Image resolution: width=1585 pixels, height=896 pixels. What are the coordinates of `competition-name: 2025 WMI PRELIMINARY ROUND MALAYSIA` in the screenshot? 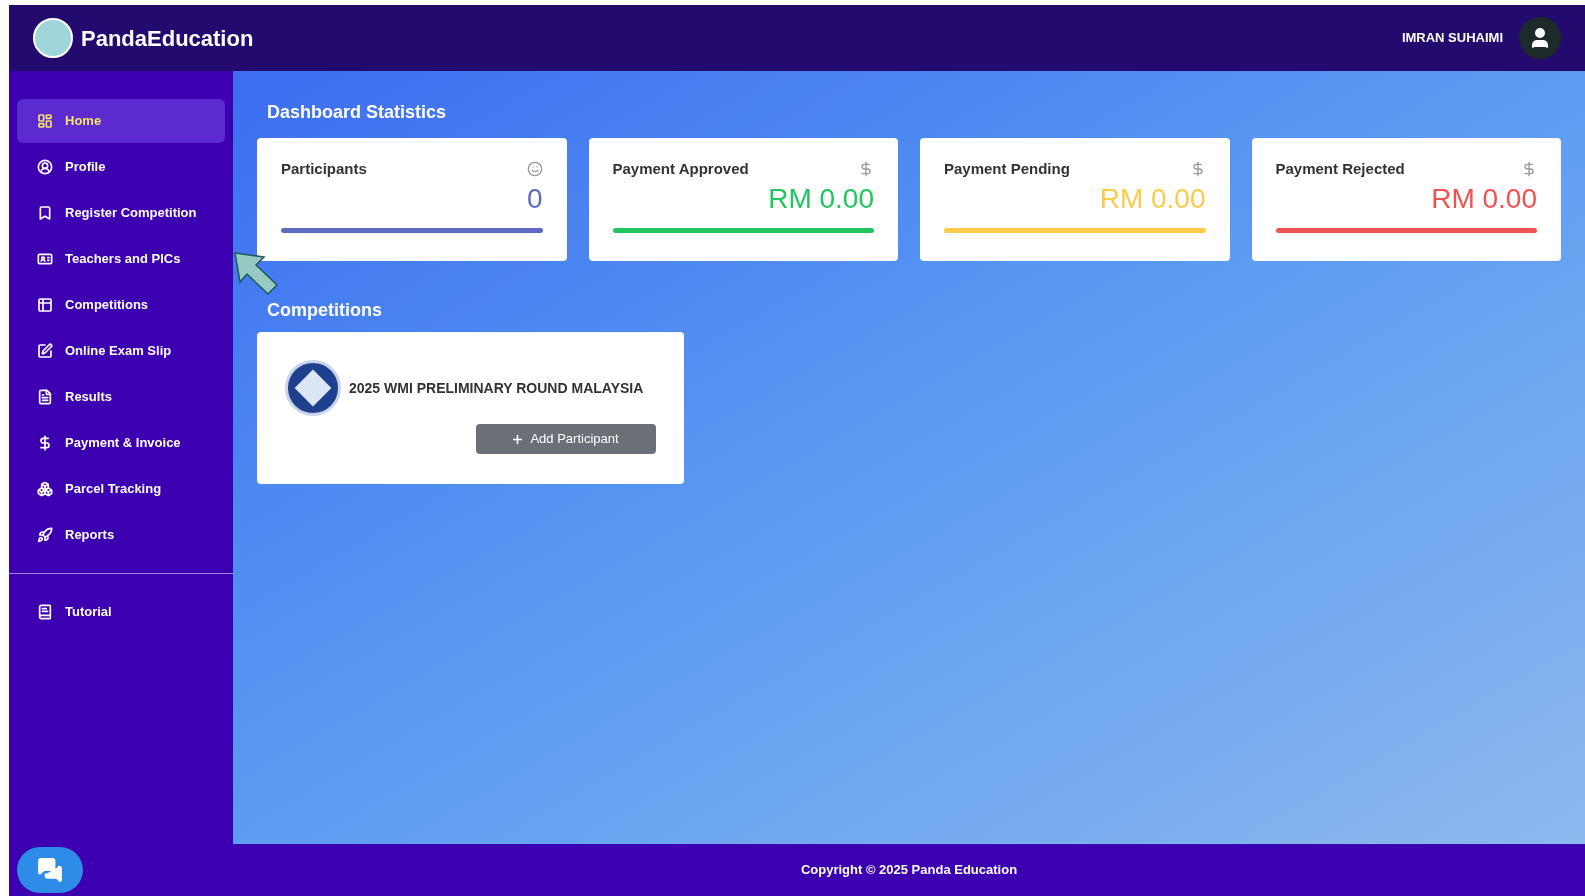 It's located at (496, 388).